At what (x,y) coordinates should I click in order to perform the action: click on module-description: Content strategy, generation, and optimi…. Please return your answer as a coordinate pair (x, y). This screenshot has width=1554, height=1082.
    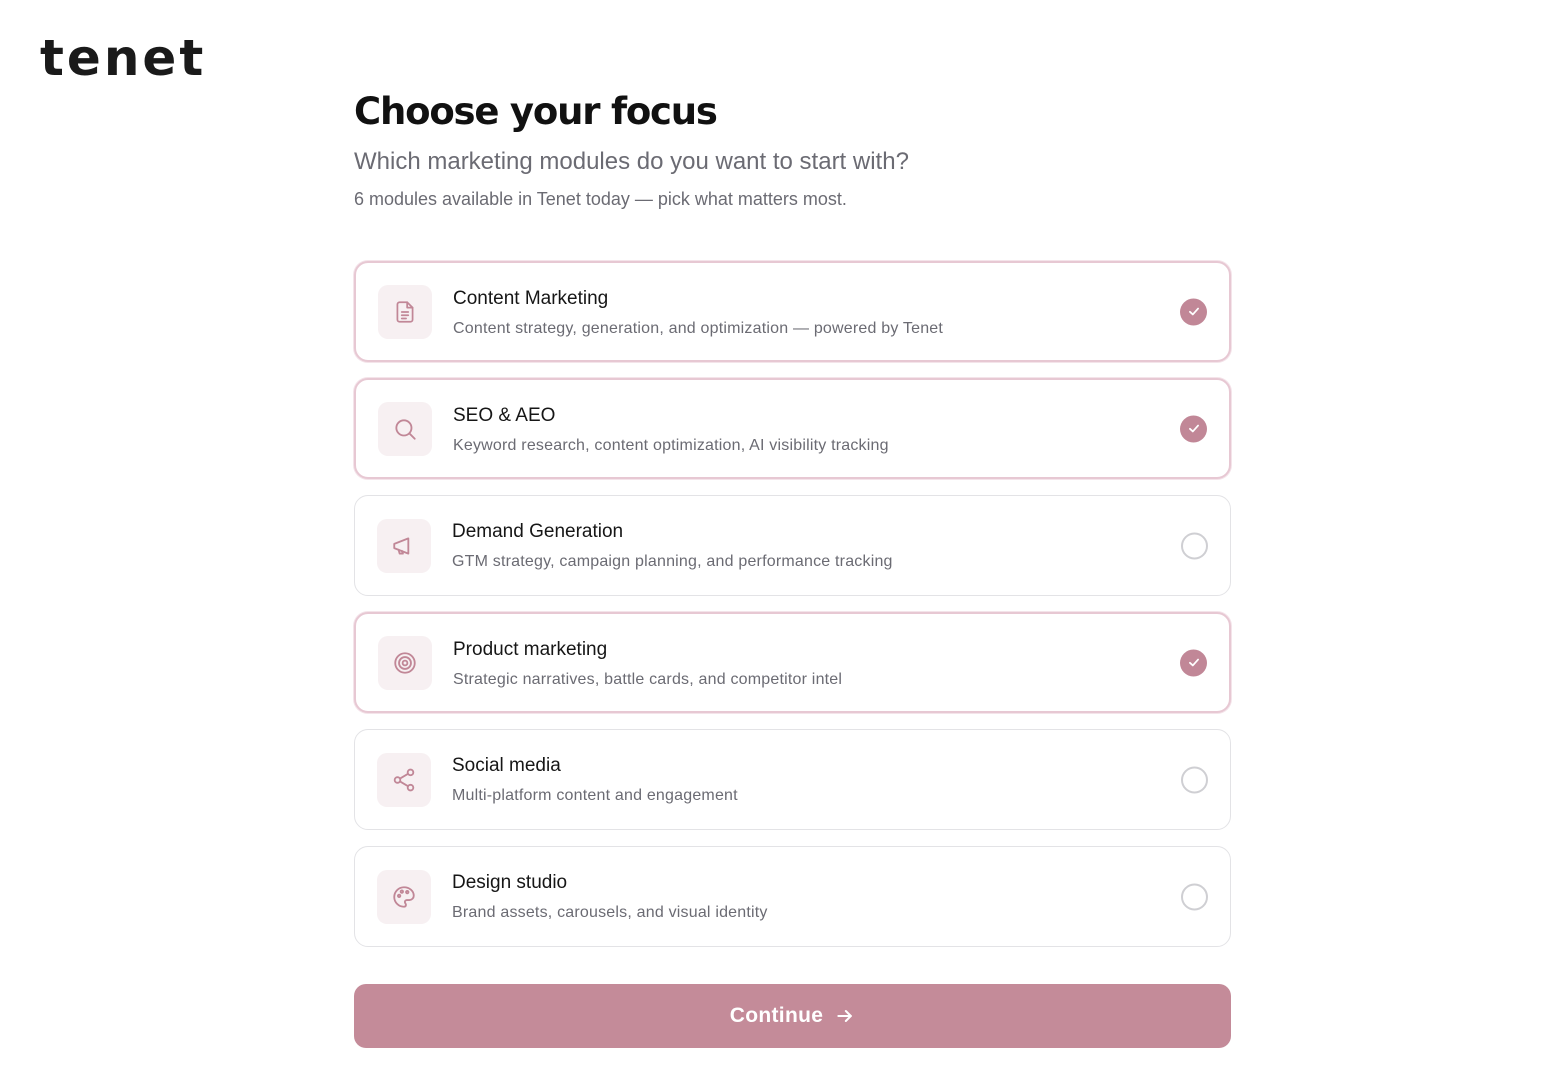
    Looking at the image, I should click on (698, 328).